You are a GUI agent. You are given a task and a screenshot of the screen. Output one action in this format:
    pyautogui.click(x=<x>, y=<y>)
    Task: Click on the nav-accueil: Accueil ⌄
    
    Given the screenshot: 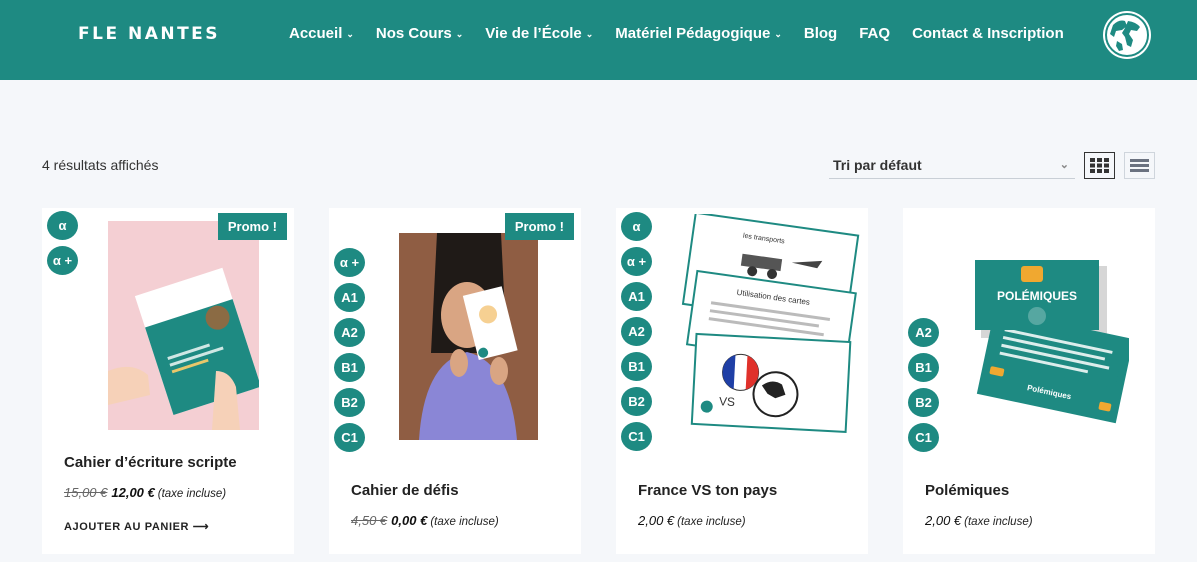 What is the action you would take?
    pyautogui.click(x=321, y=33)
    